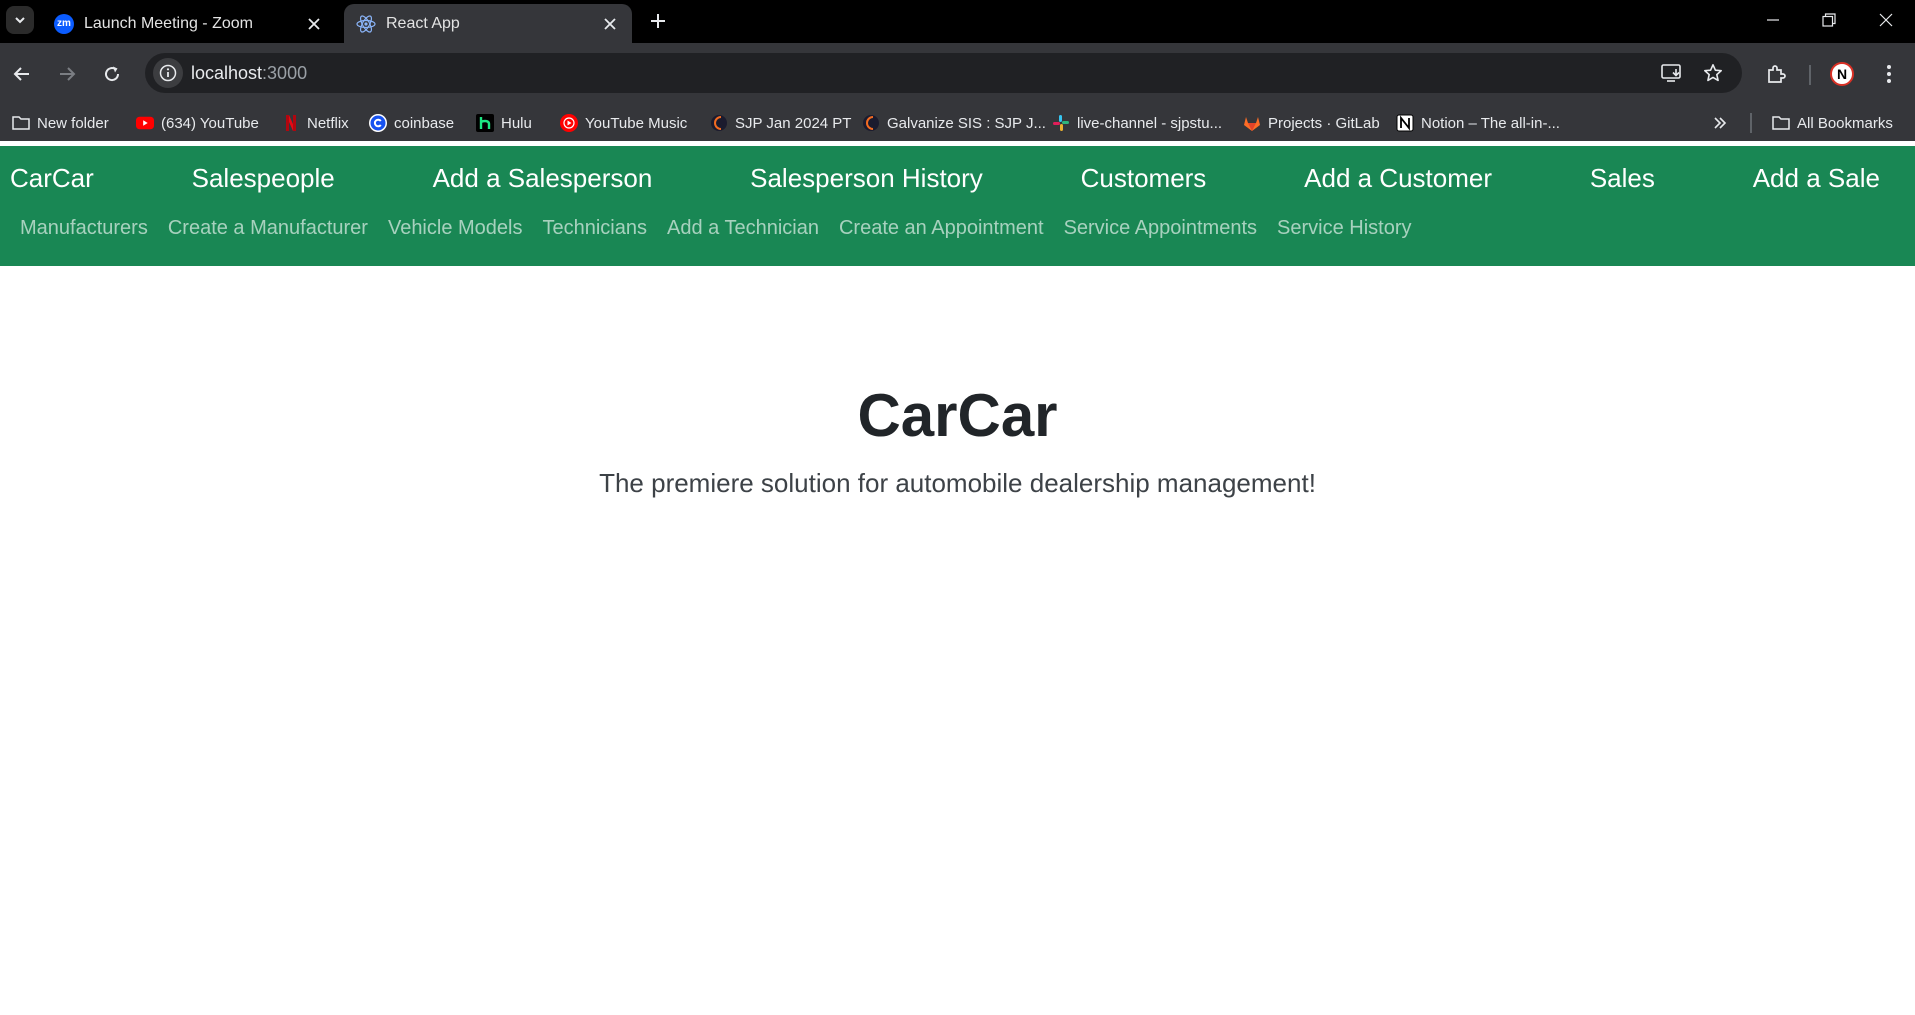  What do you see at coordinates (227, 73) in the screenshot?
I see `url-host: localhost` at bounding box center [227, 73].